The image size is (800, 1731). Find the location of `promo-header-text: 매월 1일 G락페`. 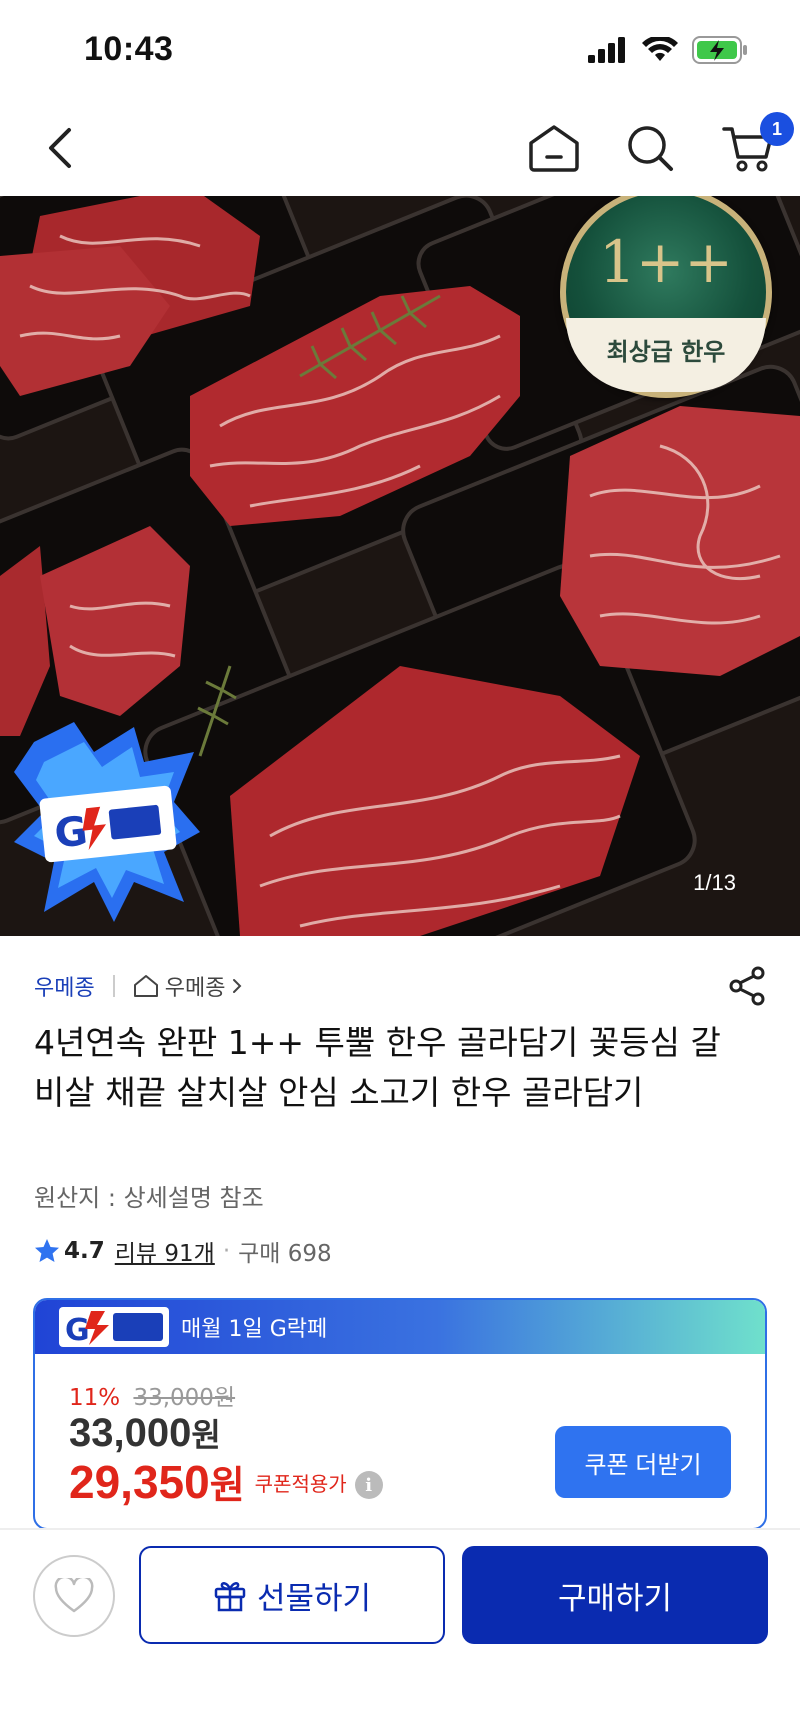

promo-header-text: 매월 1일 G락페 is located at coordinates (254, 1329).